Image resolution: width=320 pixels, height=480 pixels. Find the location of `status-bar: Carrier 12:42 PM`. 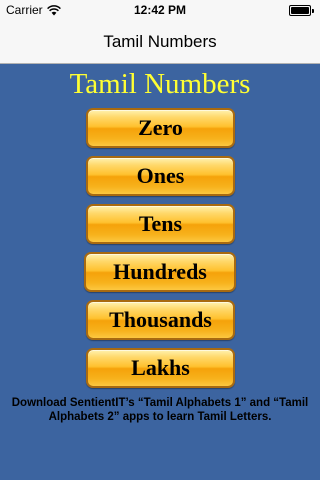

status-bar: Carrier 12:42 PM is located at coordinates (160, 10).